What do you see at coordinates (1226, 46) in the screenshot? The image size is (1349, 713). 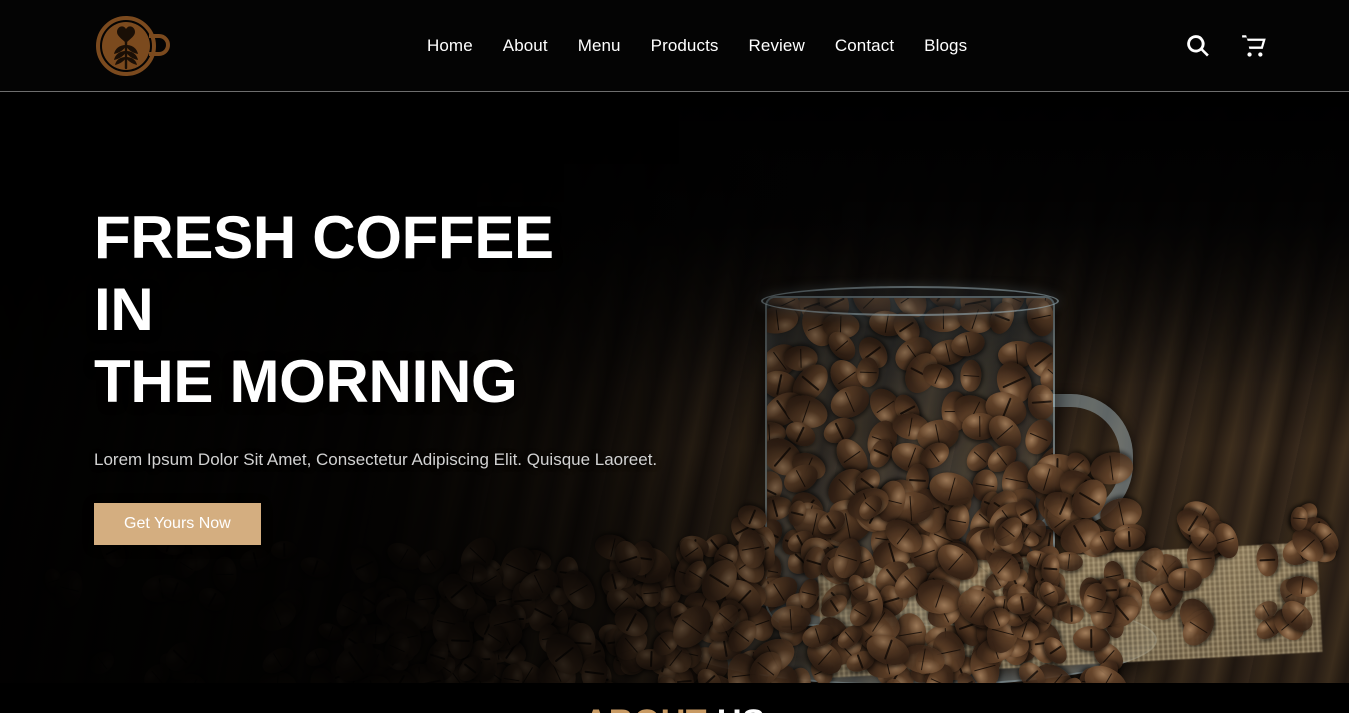 I see `header-actions` at bounding box center [1226, 46].